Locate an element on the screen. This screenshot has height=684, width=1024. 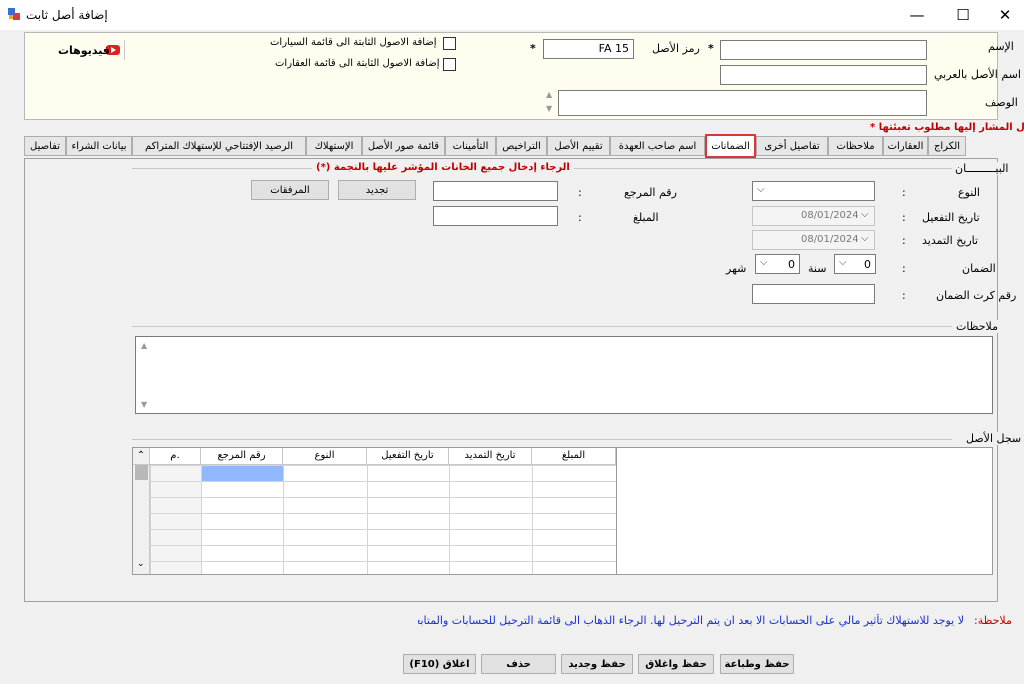
tab-purchase-data: بيانات الشراء is located at coordinates (99, 146).